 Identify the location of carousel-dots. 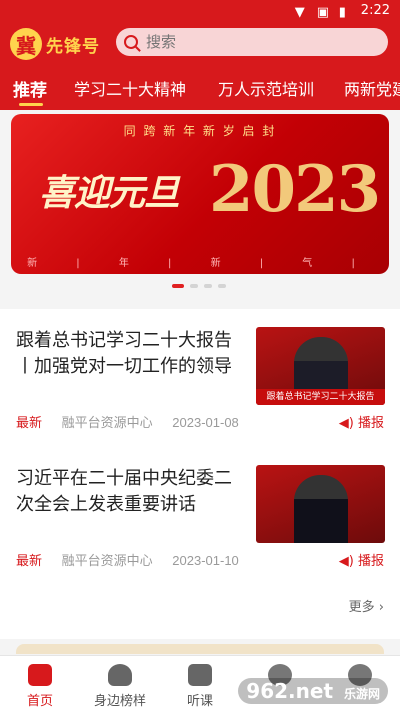
(199, 286).